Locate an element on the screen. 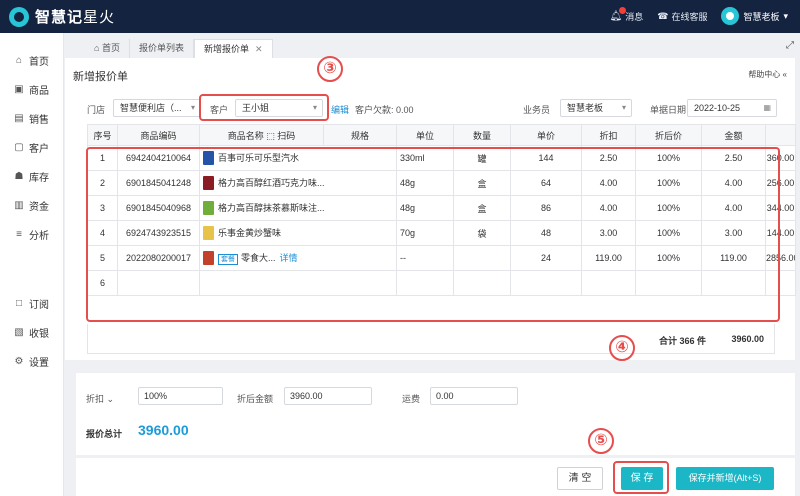  app-logo: 智慧记星火 is located at coordinates (62, 16).